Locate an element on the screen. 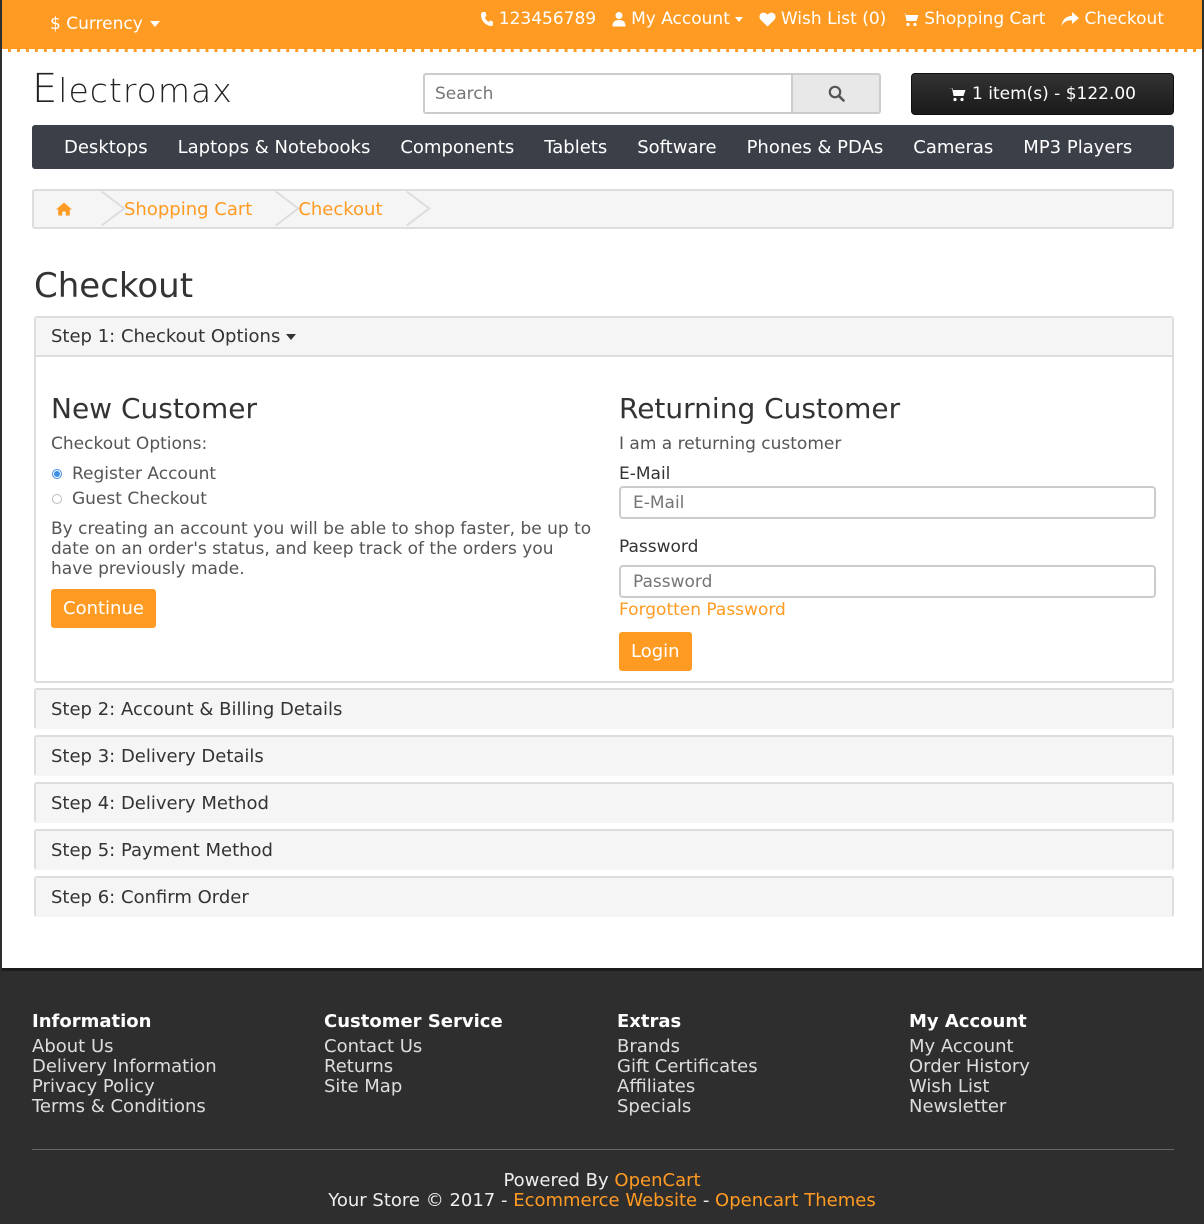 The width and height of the screenshot is (1204, 1224). currency-label: $ Currency is located at coordinates (96, 24).